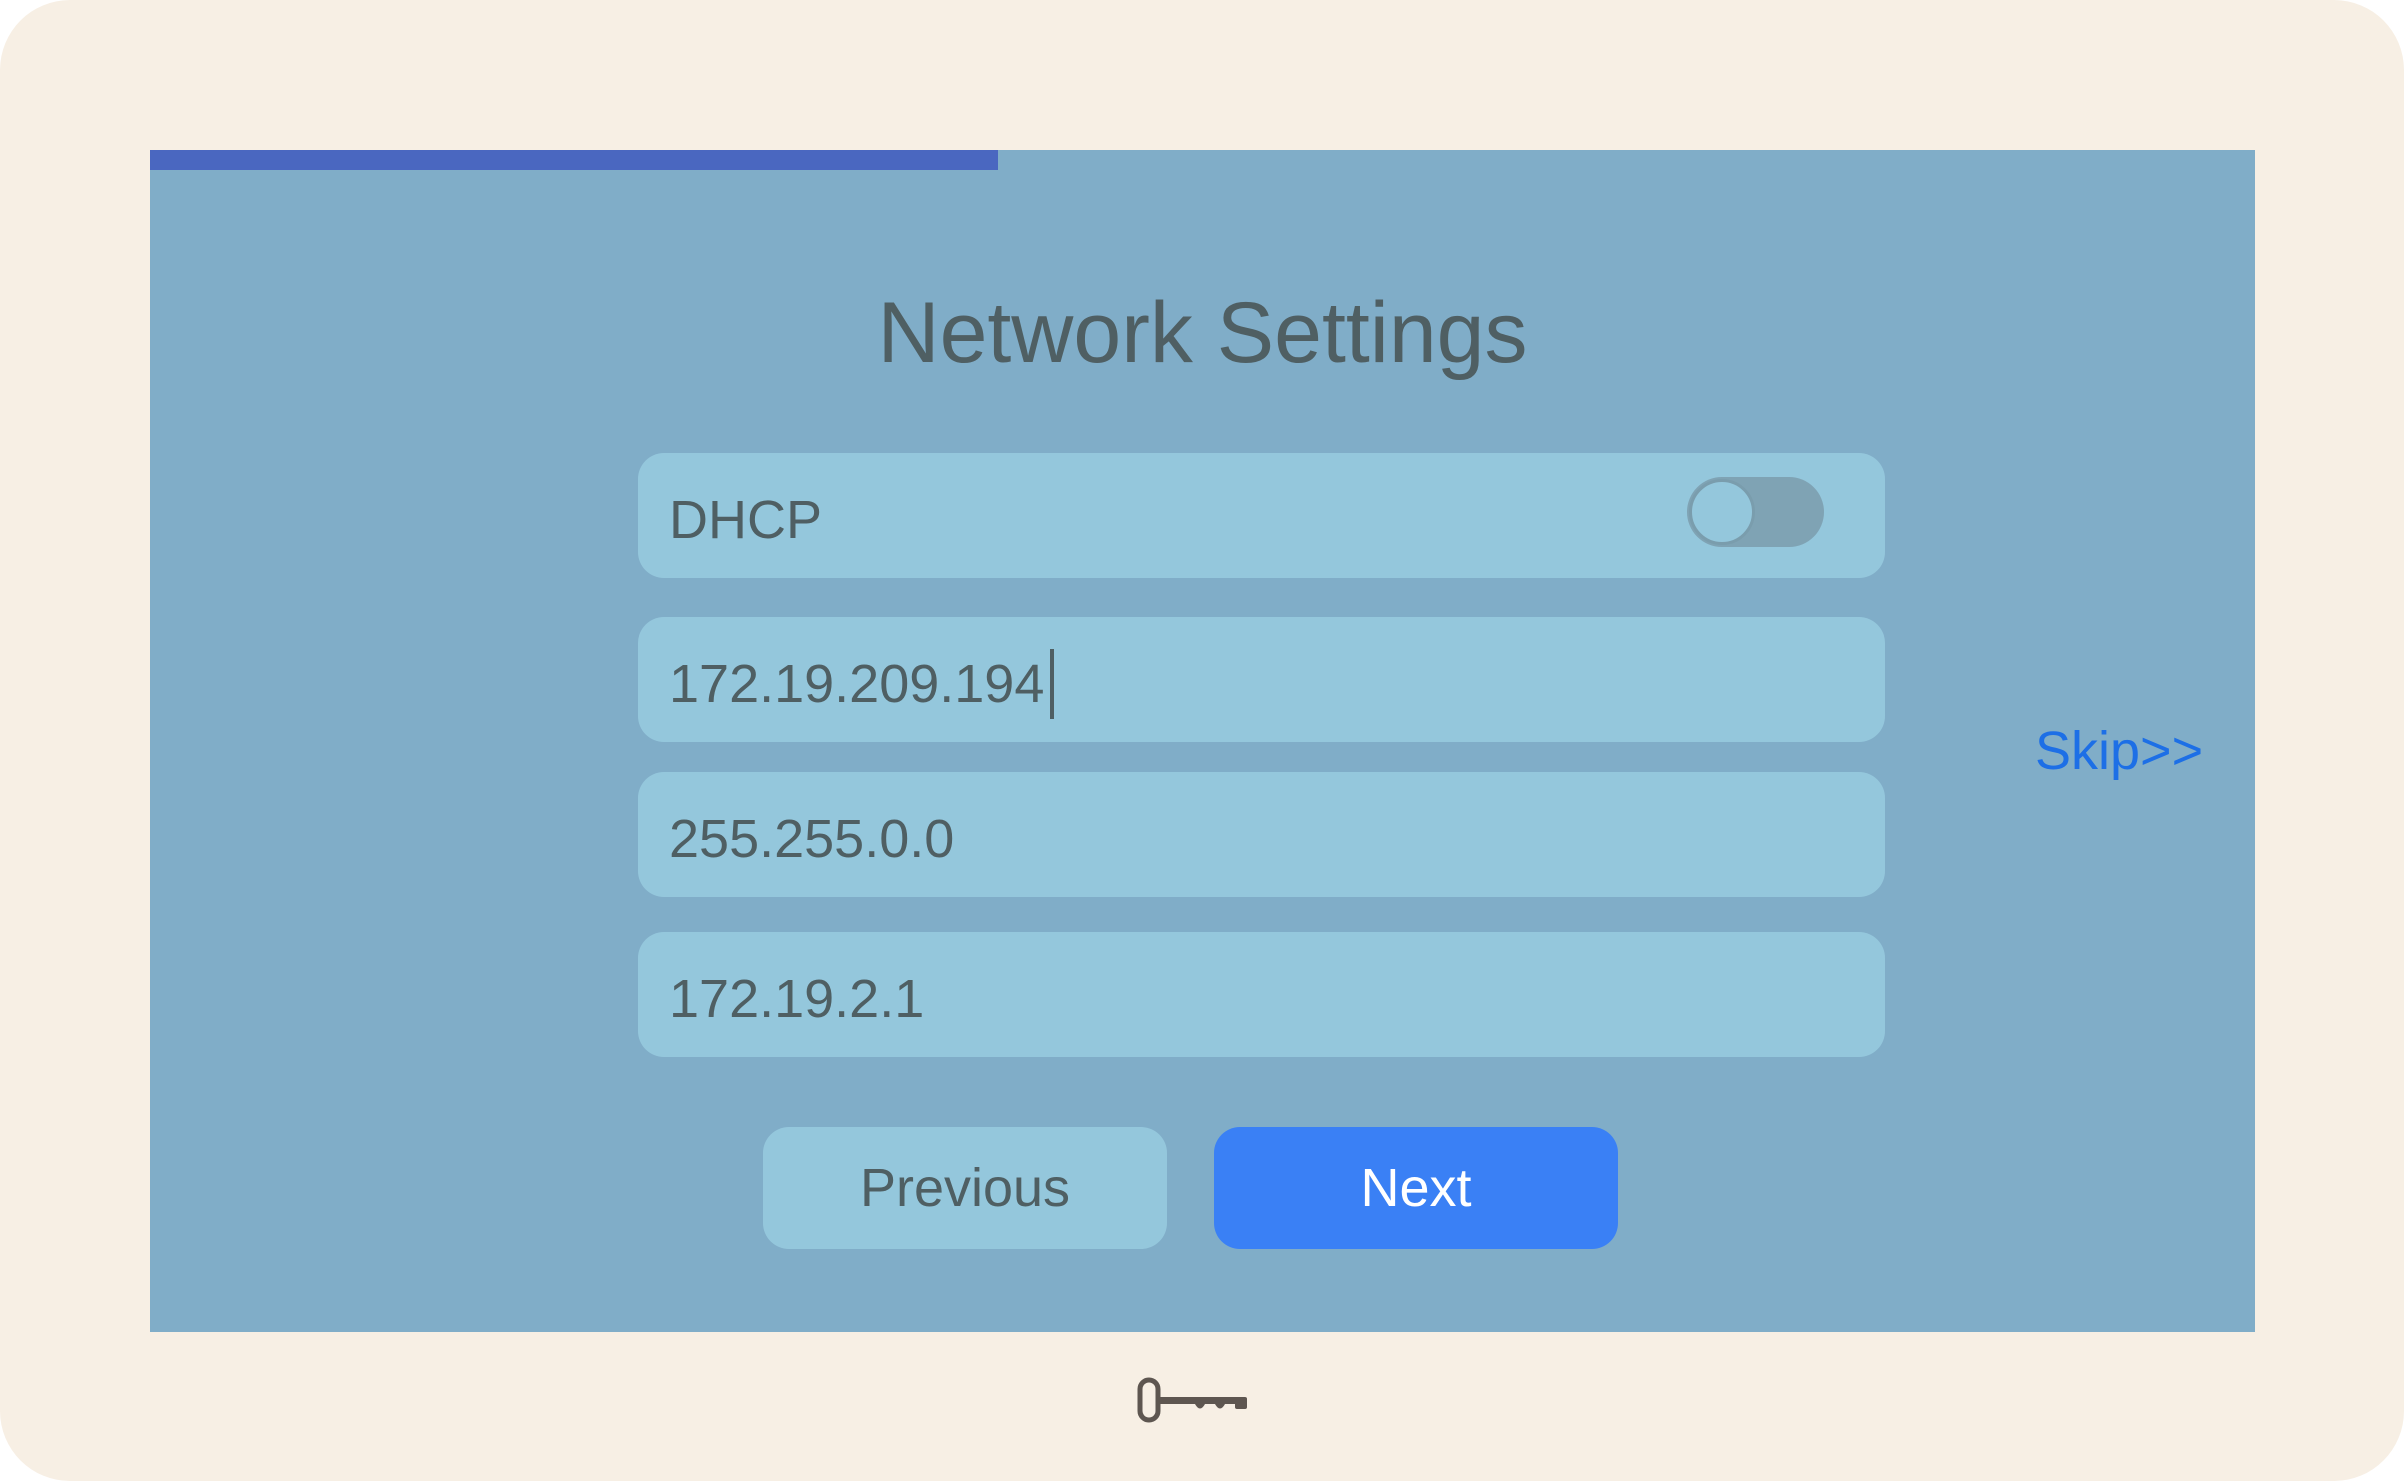  What do you see at coordinates (1193, 1400) in the screenshot?
I see `key-icon` at bounding box center [1193, 1400].